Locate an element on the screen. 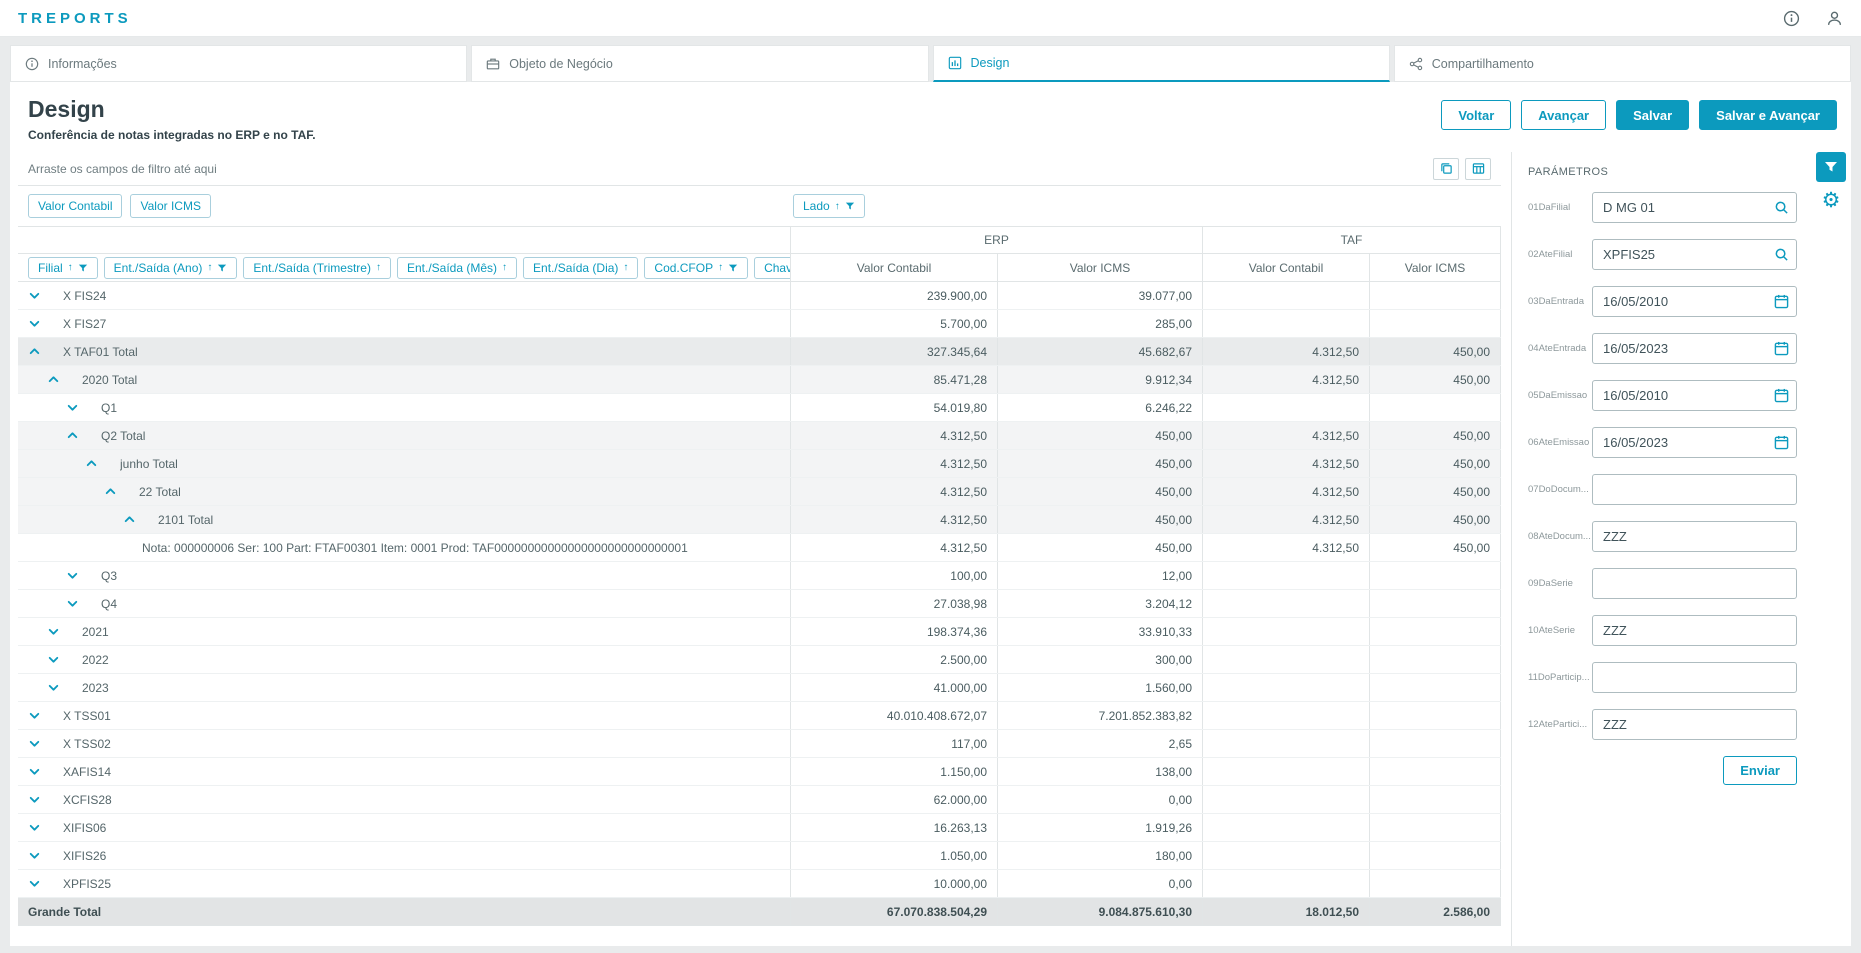 This screenshot has width=1861, height=953. user-profile-icon is located at coordinates (1834, 18).